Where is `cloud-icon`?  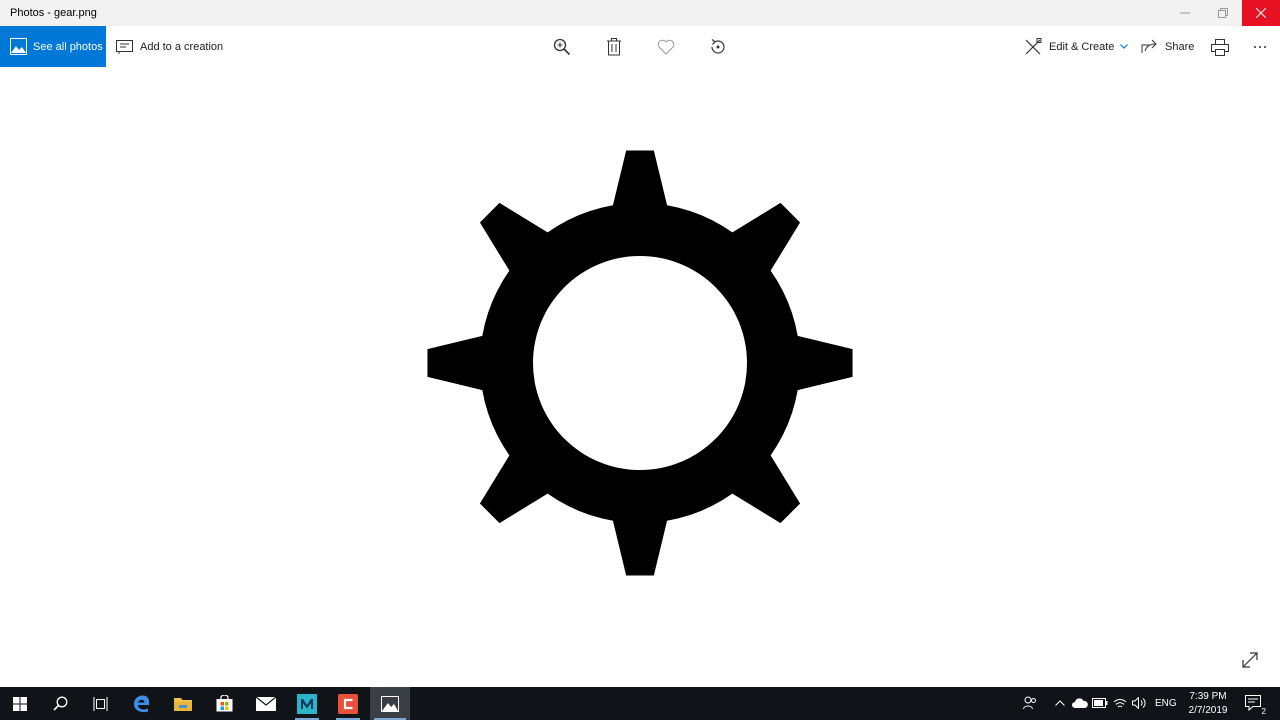
cloud-icon is located at coordinates (1080, 703).